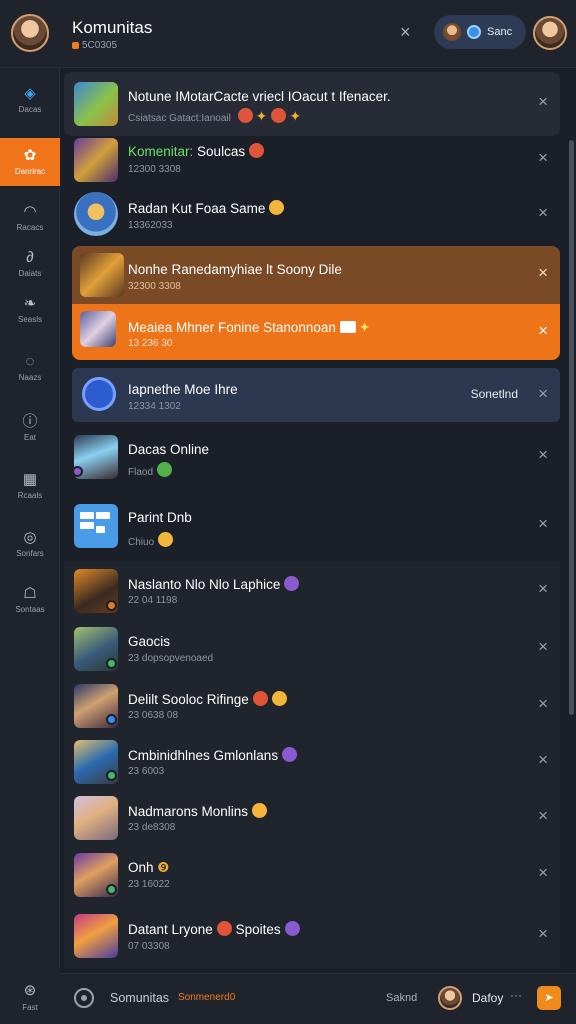  I want to click on item-meta: 07 03308, so click(149, 946).